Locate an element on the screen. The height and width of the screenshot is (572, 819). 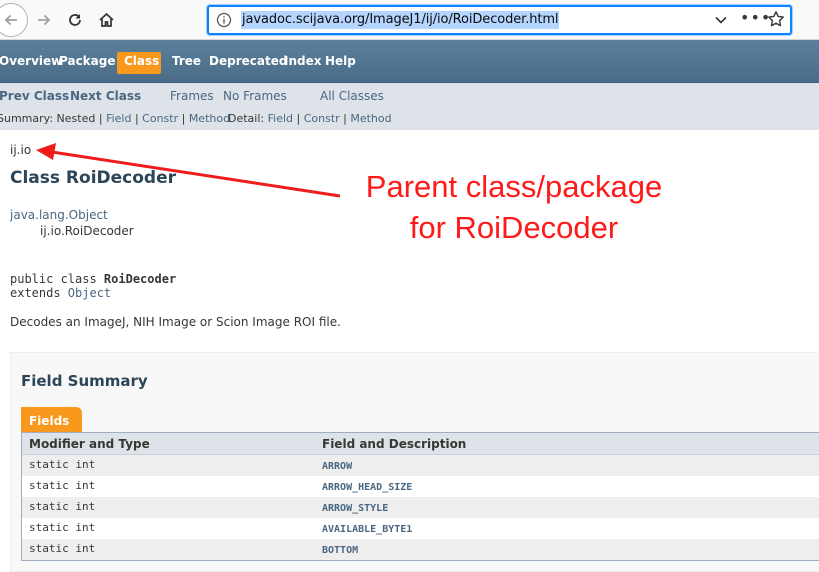
field-name-link: ARROW_STYLE is located at coordinates (355, 508).